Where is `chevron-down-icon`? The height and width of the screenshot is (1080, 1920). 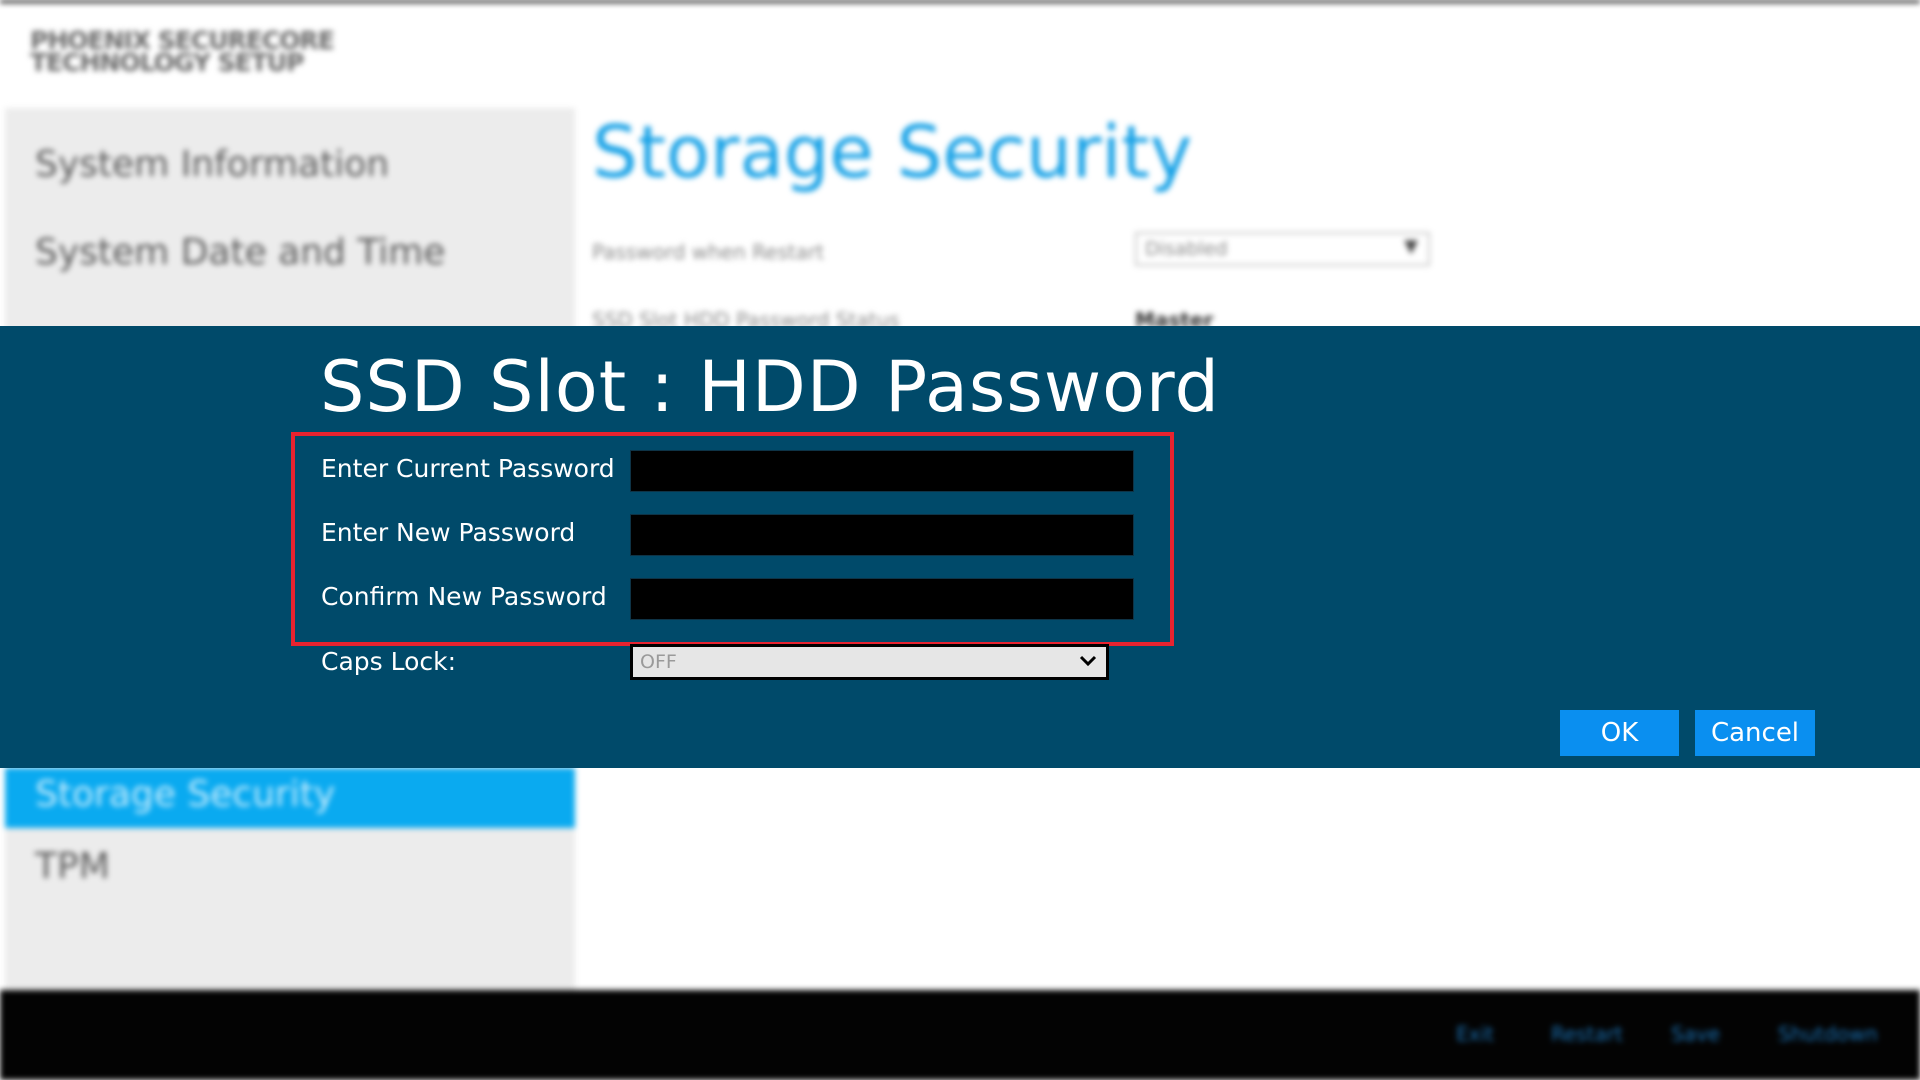
chevron-down-icon is located at coordinates (1088, 661).